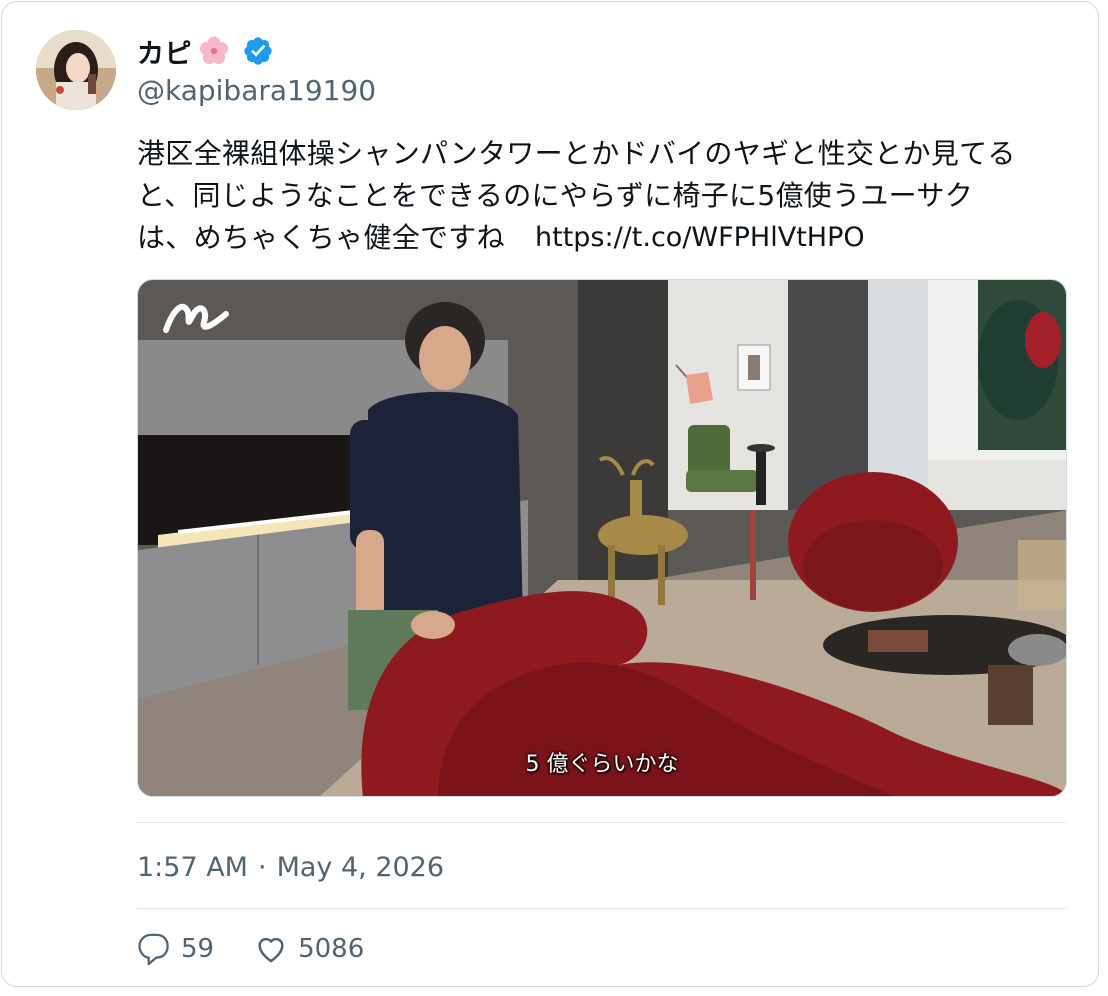  I want to click on like-button: 5086, so click(309, 949).